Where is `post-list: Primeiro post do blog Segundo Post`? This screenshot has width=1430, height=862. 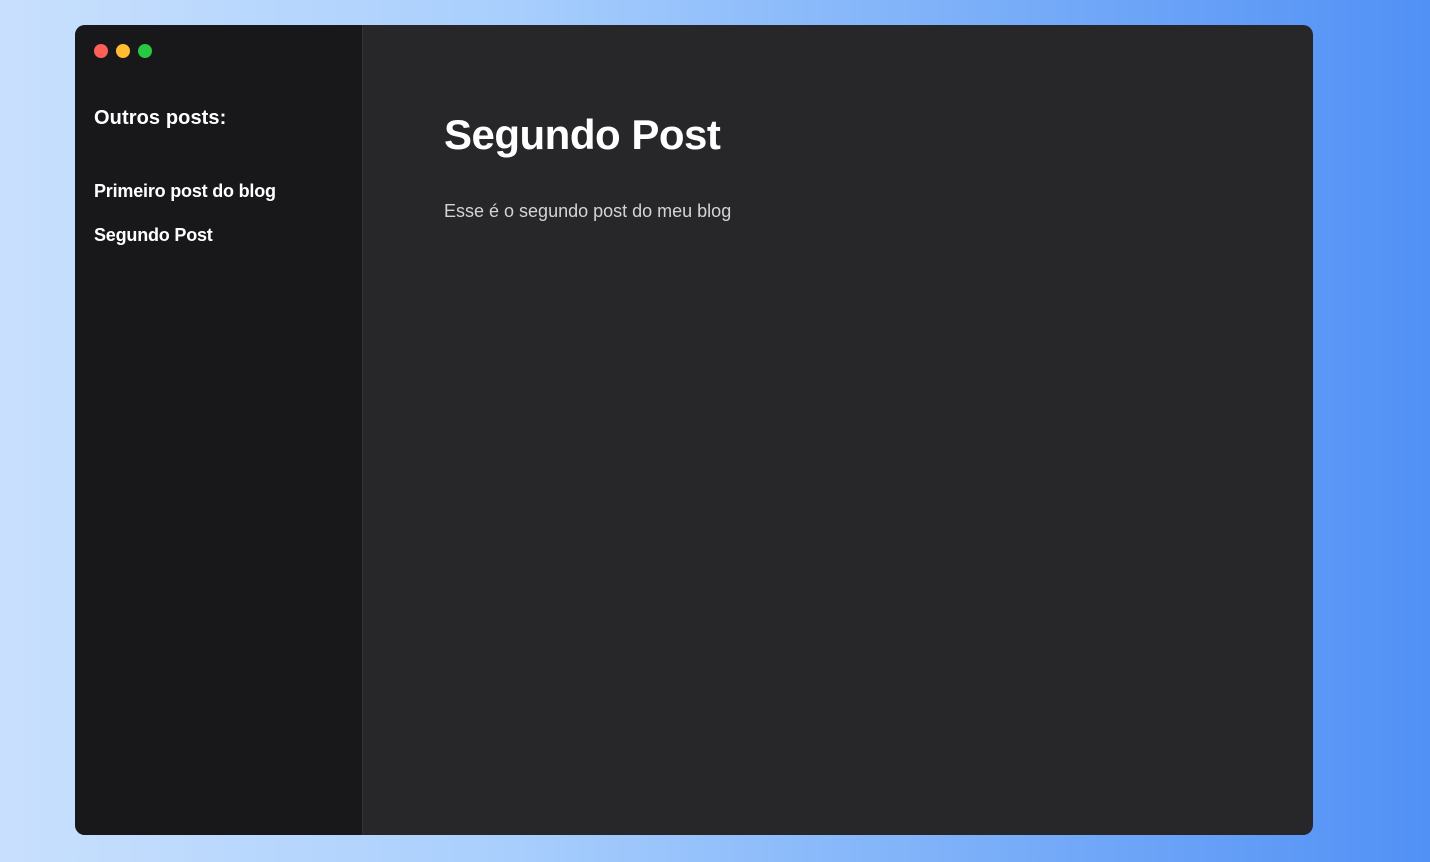
post-list: Primeiro post do blog Segundo Post is located at coordinates (185, 225).